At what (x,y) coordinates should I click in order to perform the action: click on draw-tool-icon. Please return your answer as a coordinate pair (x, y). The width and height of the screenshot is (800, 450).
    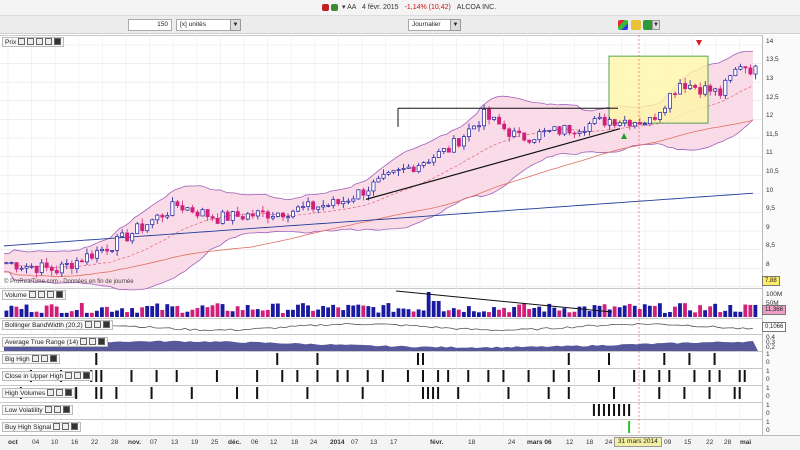
    Looking at the image, I should click on (636, 25).